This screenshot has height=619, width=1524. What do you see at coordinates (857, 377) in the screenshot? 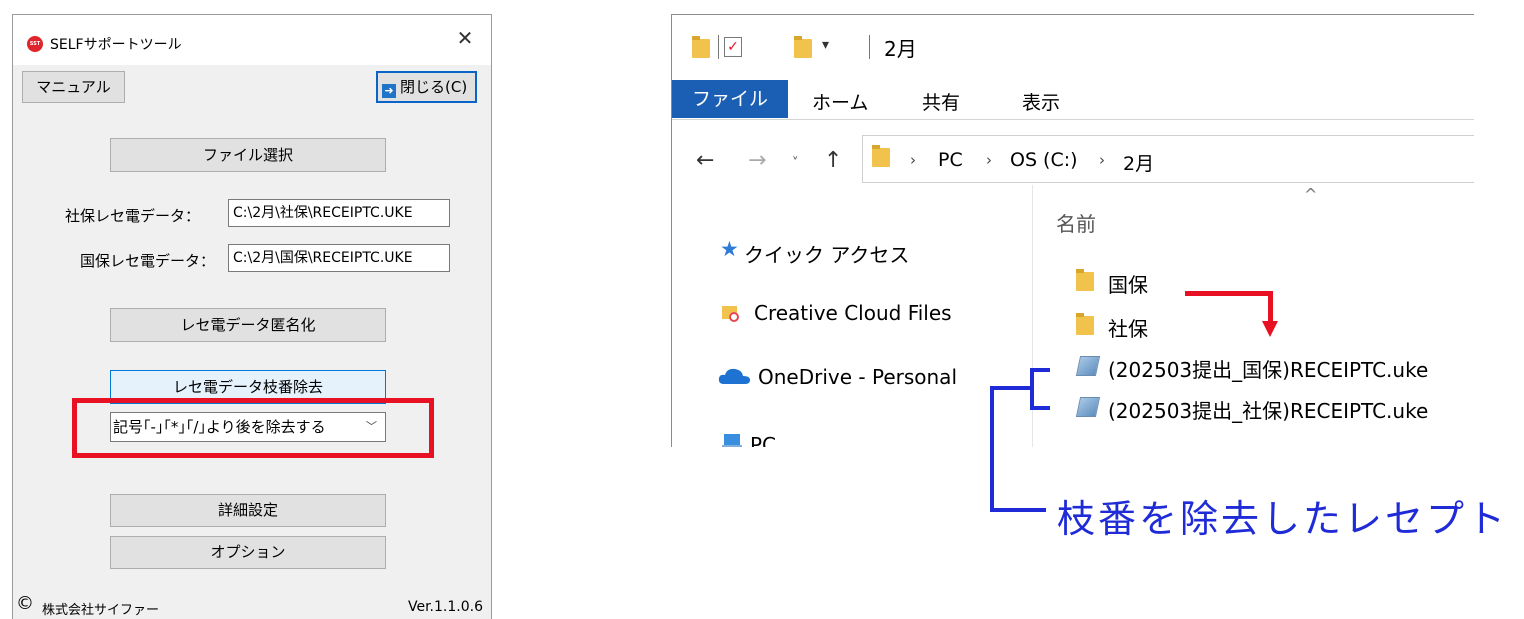
I see `nav-onedrive: OneDrive - Personal` at bounding box center [857, 377].